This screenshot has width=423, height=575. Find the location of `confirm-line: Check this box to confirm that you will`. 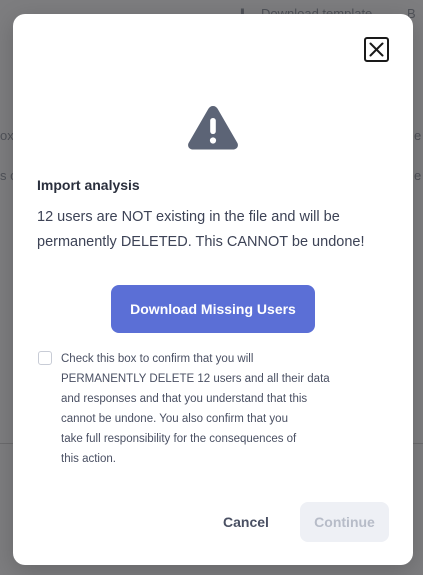

confirm-line: Check this box to confirm that you will is located at coordinates (157, 359).